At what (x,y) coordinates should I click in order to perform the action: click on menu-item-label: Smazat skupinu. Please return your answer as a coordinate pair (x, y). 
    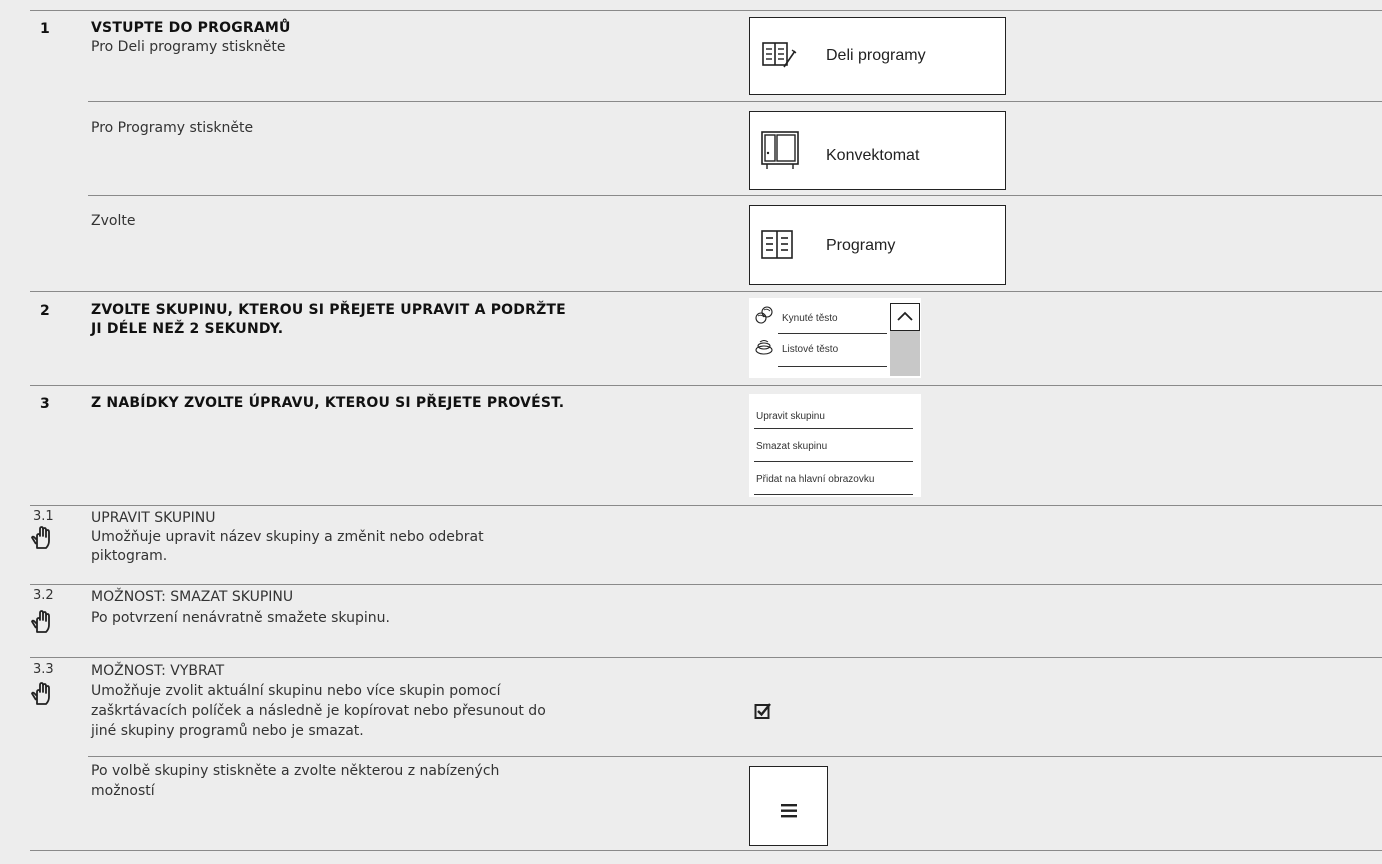
    Looking at the image, I should click on (792, 446).